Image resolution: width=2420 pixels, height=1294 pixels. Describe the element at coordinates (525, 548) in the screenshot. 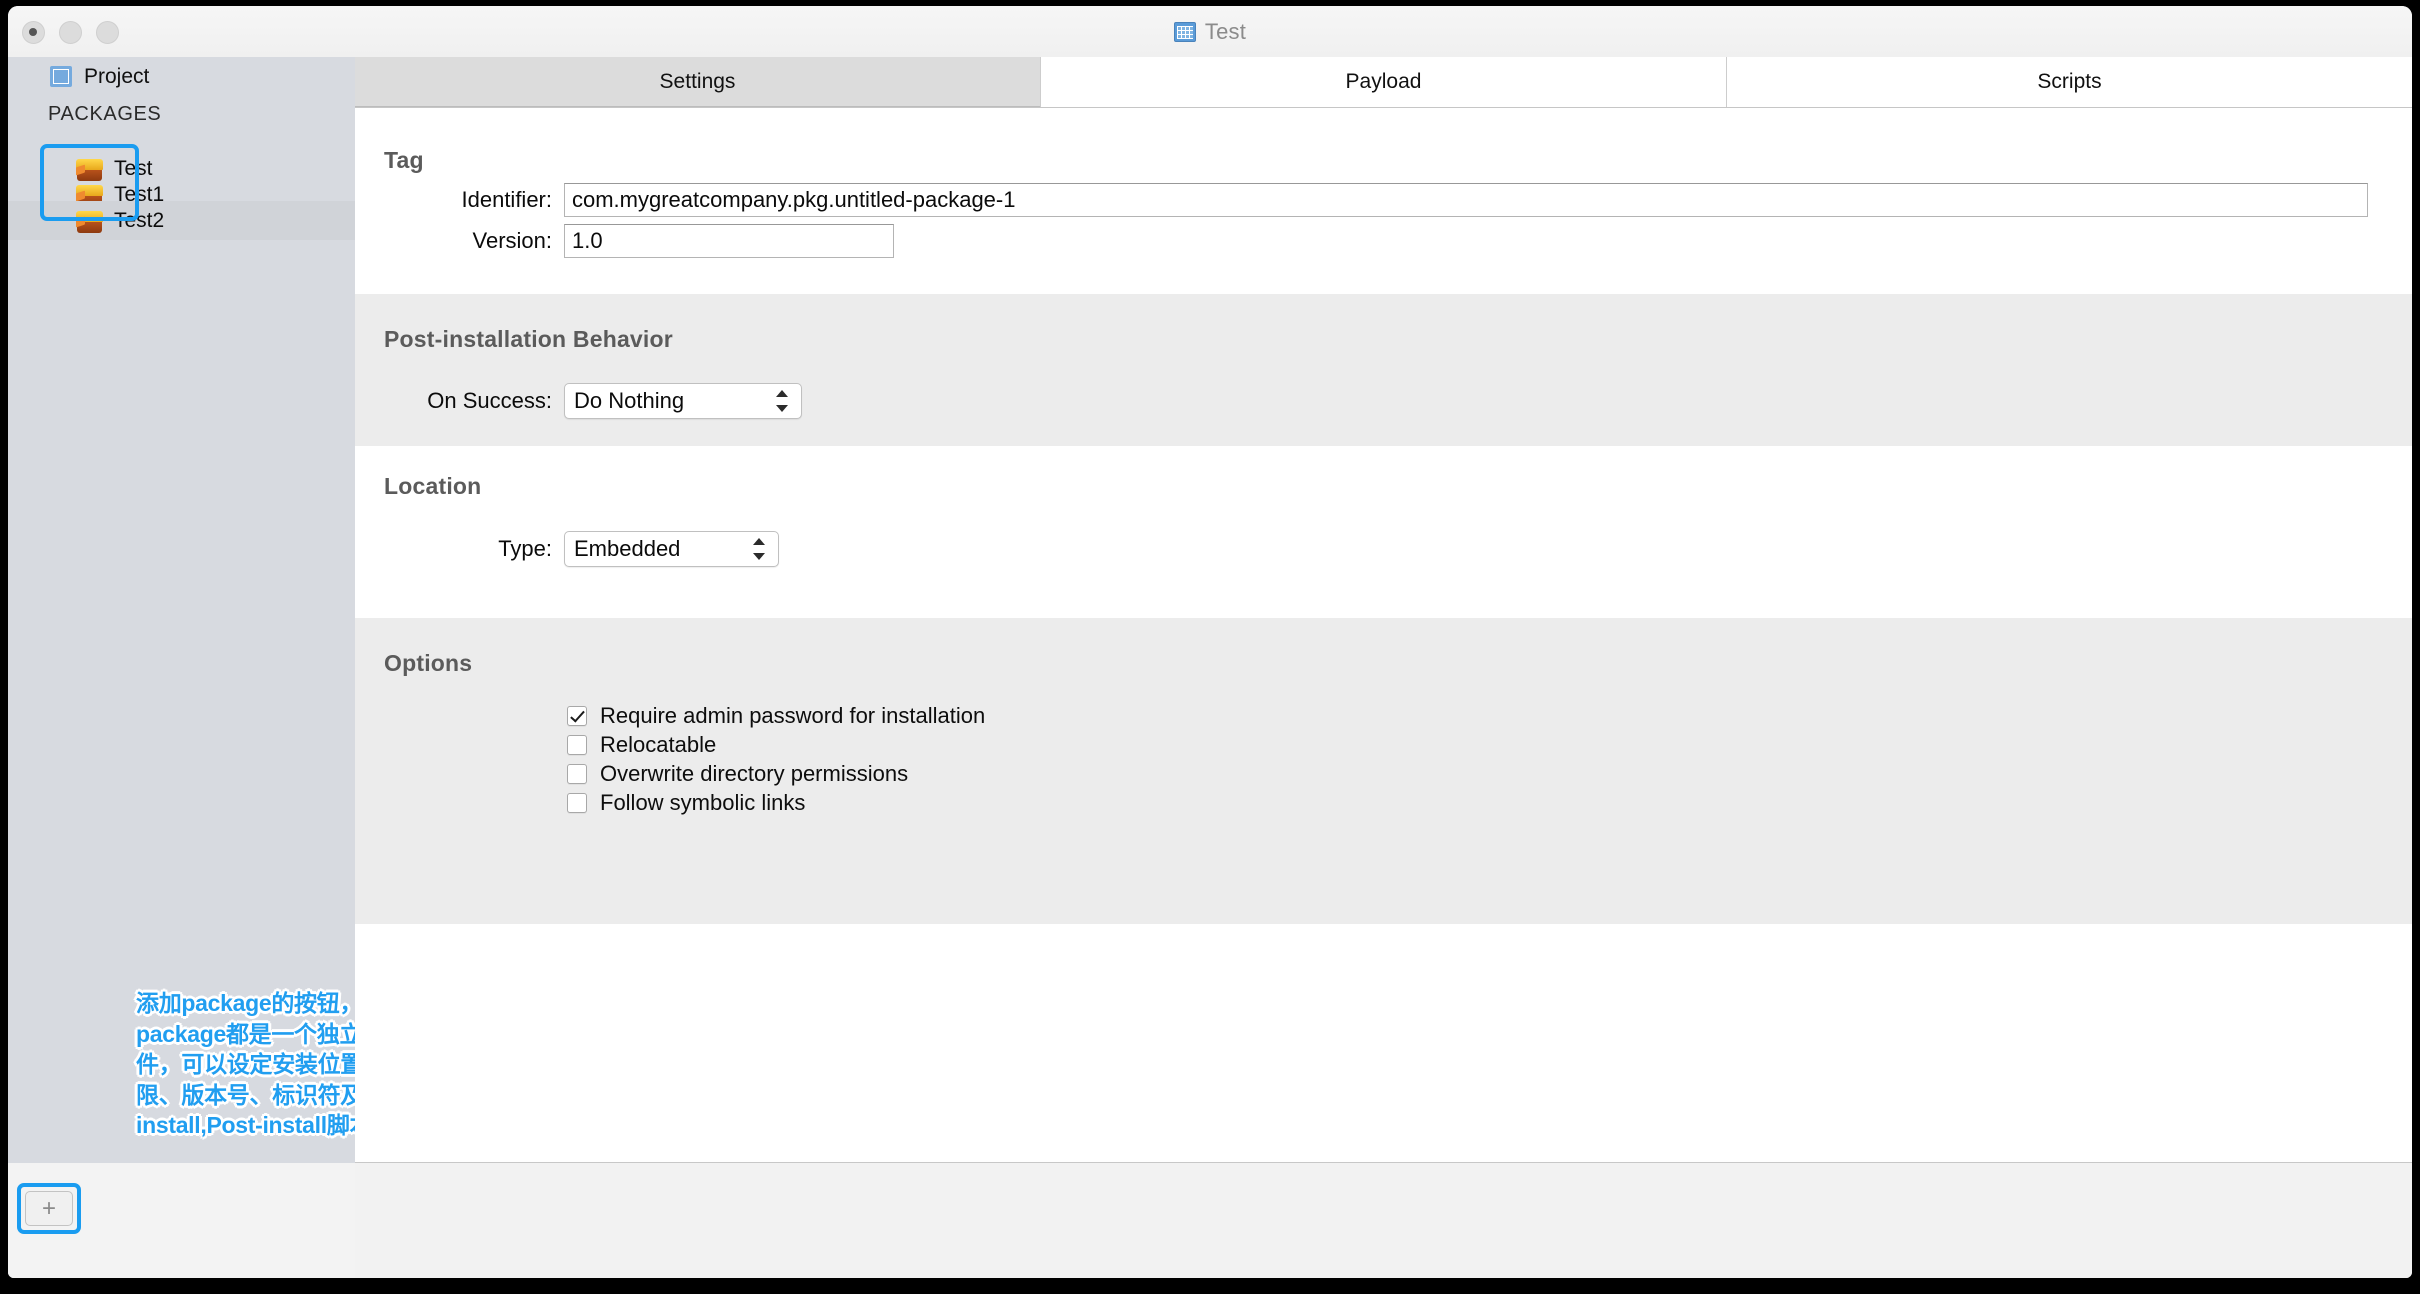

I see `label-type: Type:` at that location.